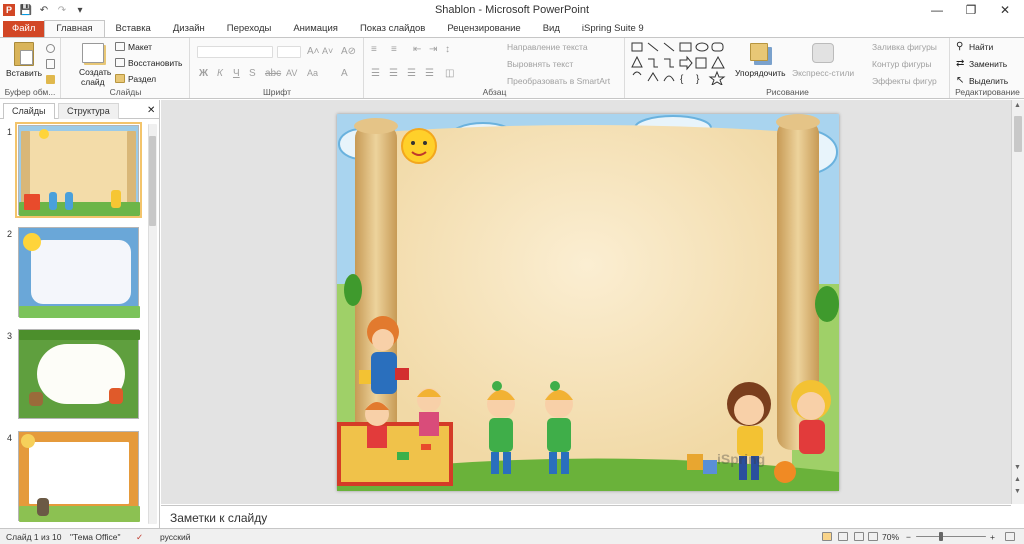 The width and height of the screenshot is (1024, 544). I want to click on tab-design: Дизайн, so click(189, 29).